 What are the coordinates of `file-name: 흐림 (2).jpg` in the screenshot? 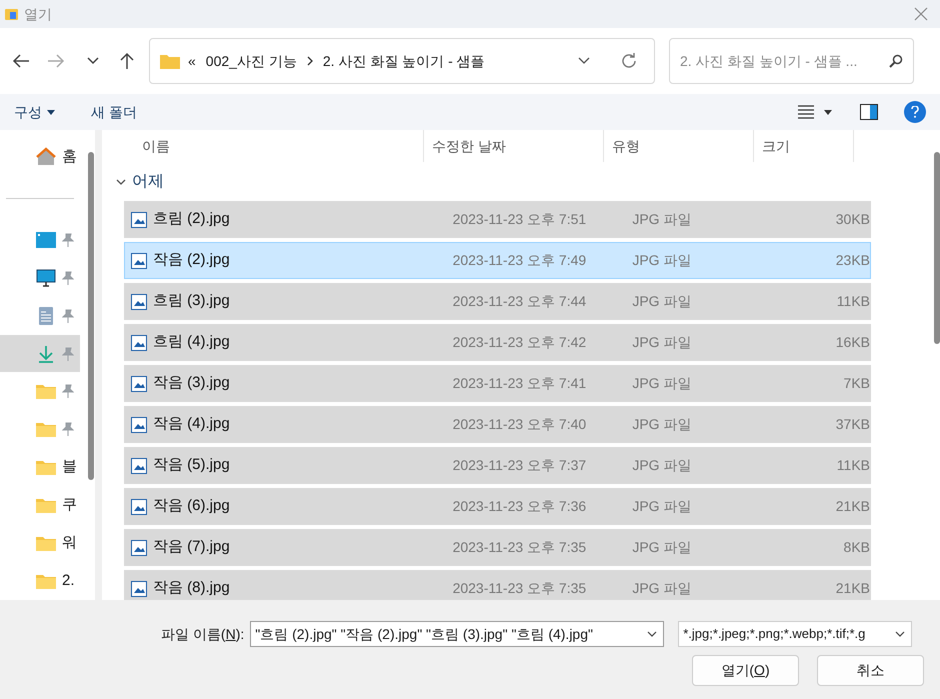 It's located at (191, 219).